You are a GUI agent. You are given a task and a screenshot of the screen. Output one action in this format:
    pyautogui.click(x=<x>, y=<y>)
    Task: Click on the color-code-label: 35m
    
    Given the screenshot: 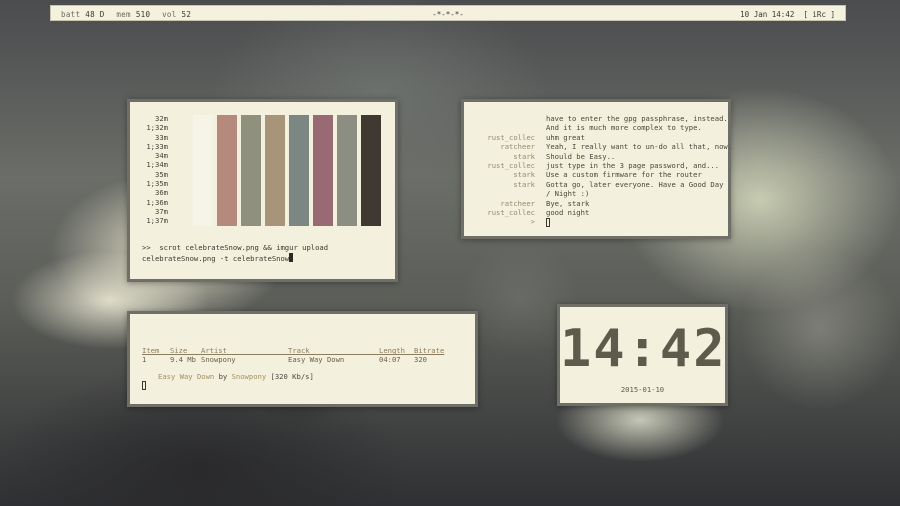 What is the action you would take?
    pyautogui.click(x=161, y=174)
    